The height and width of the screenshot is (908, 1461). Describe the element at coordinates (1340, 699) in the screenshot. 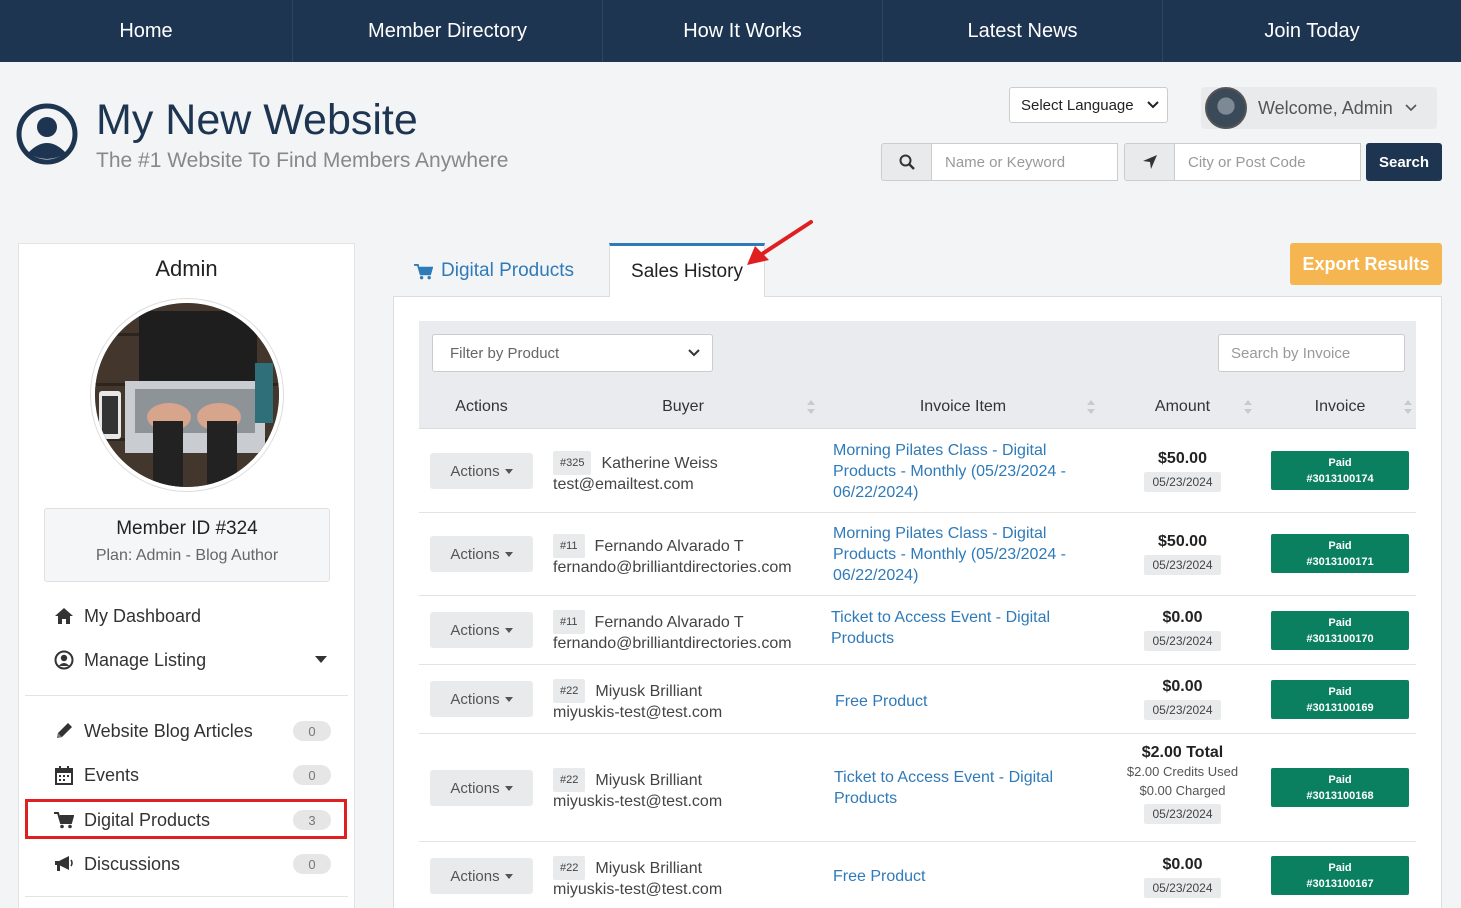

I see `invoice-status-button: Paid #3013100169` at that location.